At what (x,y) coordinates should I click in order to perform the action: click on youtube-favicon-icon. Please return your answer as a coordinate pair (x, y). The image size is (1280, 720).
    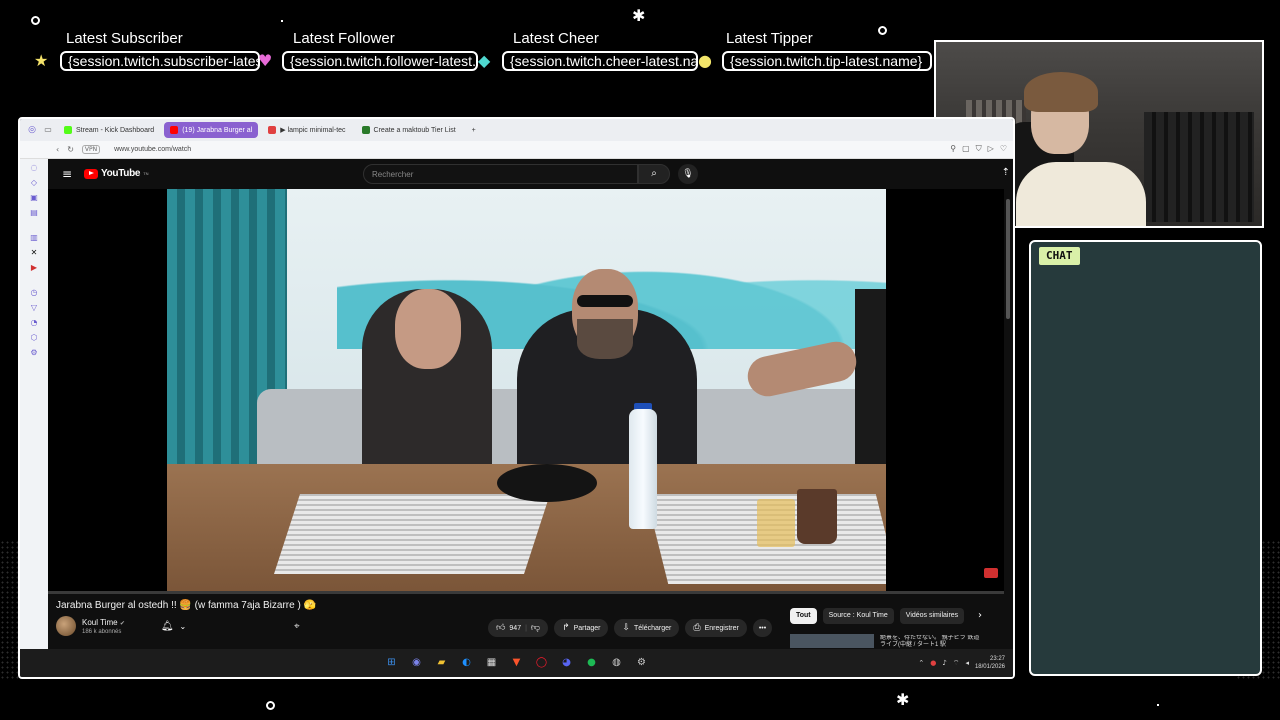
    Looking at the image, I should click on (174, 130).